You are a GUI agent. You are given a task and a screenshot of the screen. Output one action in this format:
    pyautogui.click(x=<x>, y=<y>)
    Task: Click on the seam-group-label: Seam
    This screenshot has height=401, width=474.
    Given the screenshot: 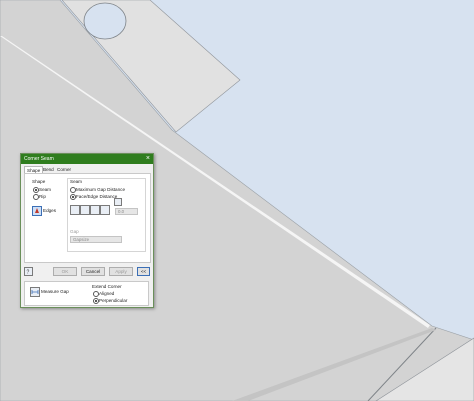 What is the action you would take?
    pyautogui.click(x=76, y=181)
    